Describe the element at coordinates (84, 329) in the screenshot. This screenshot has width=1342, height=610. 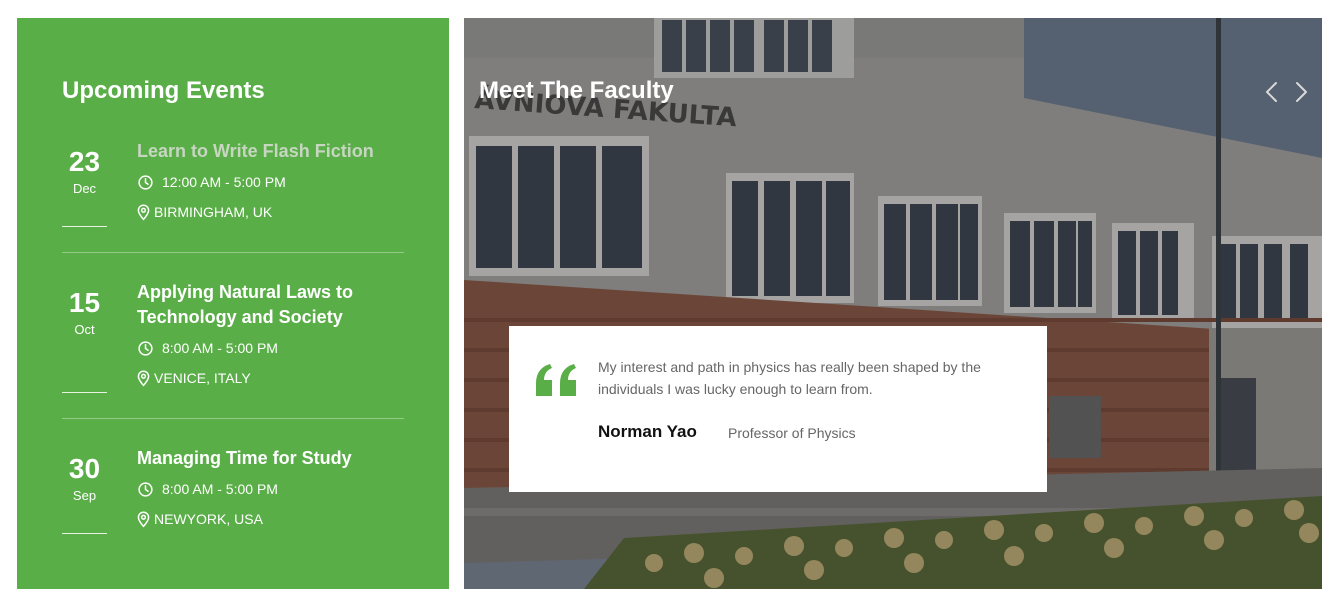
I see `event-month: Oct` at that location.